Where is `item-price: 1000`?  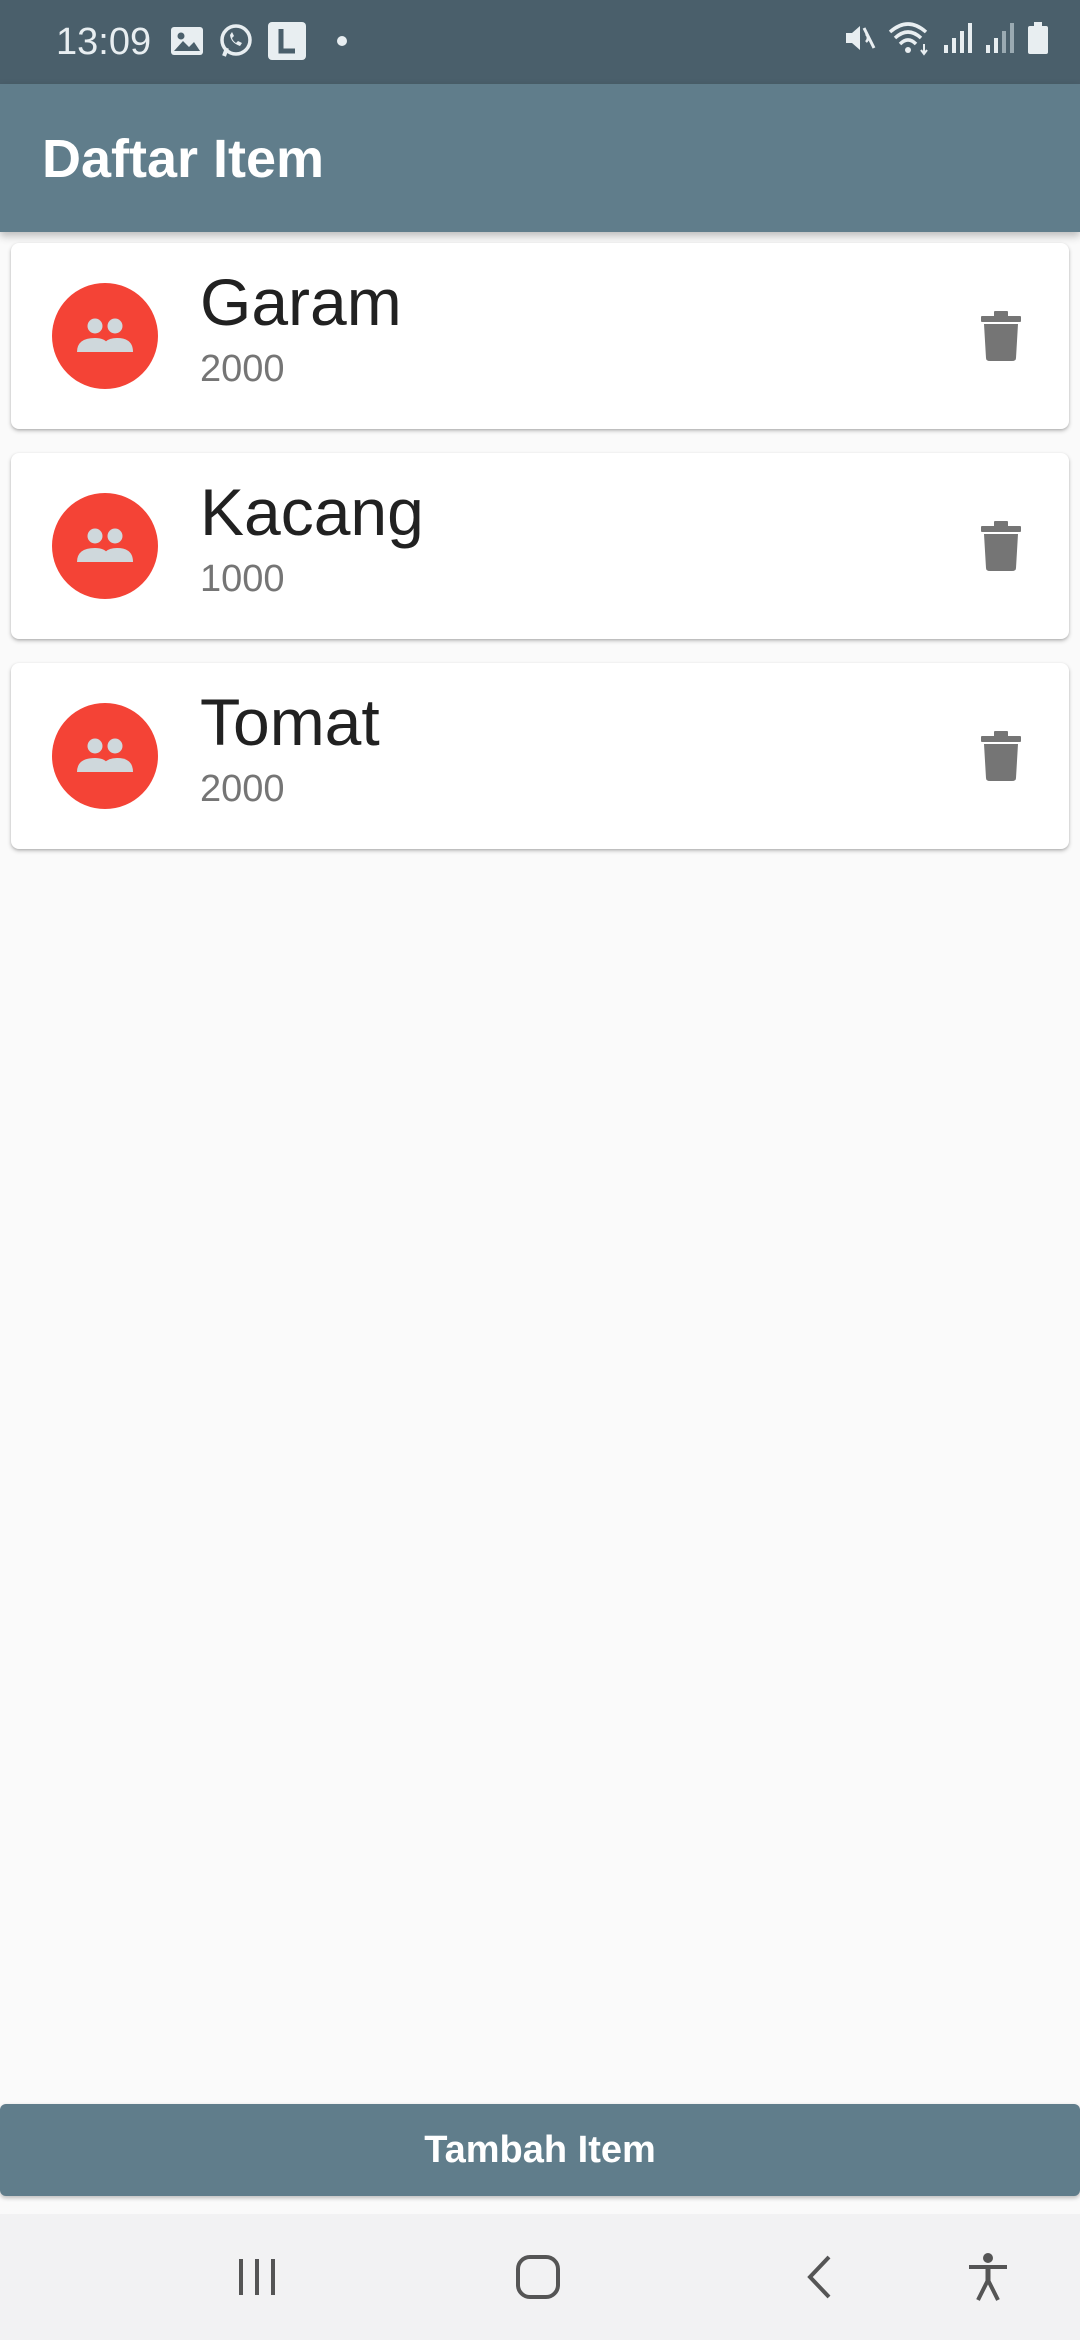
item-price: 1000 is located at coordinates (242, 579).